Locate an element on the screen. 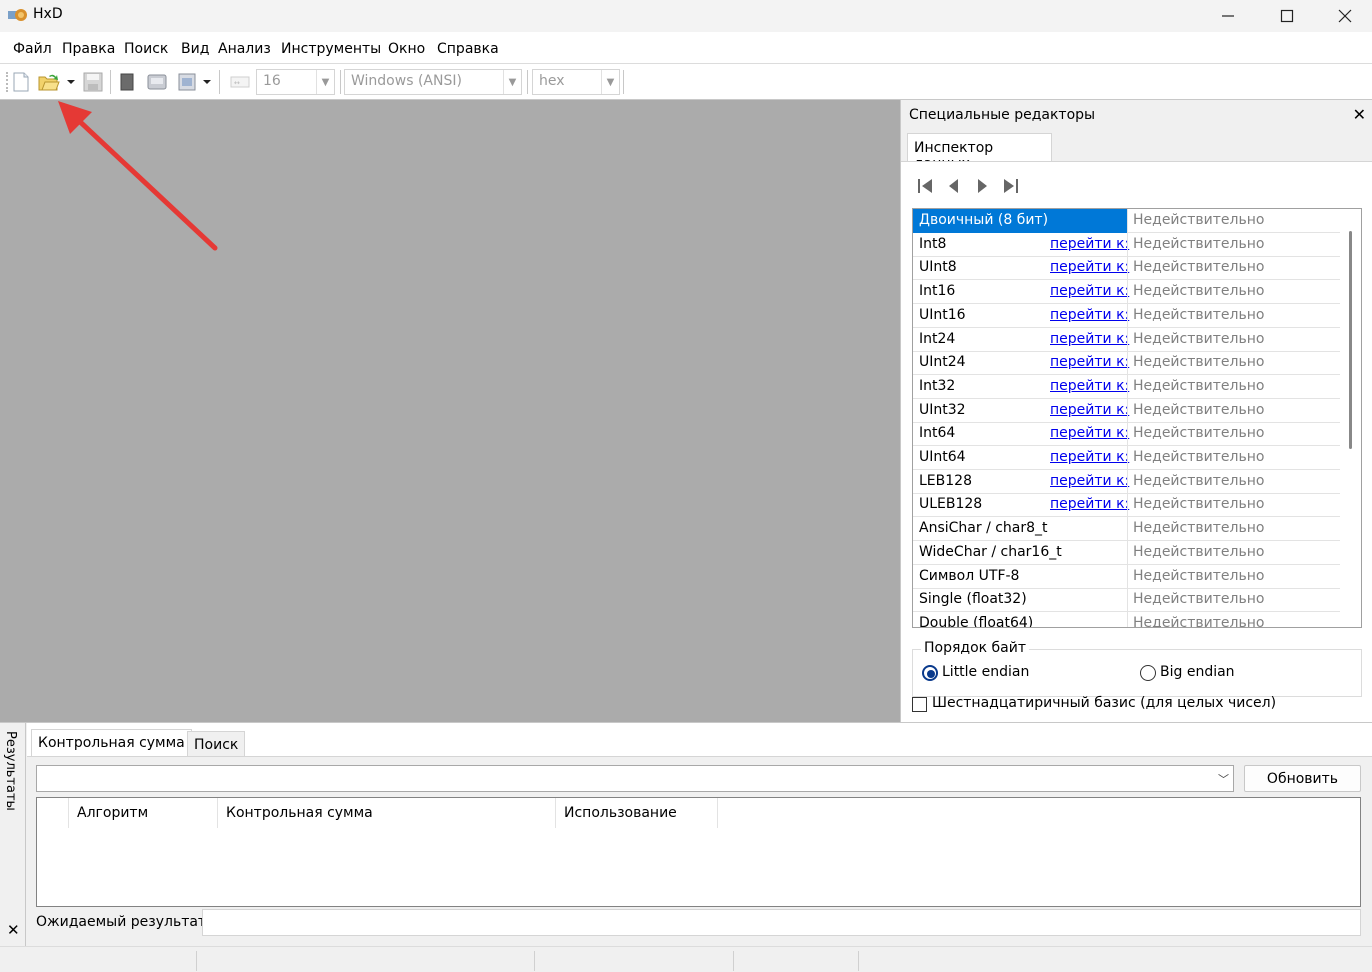 The image size is (1372, 972). offset-base-select: hex ▼ is located at coordinates (576, 82).